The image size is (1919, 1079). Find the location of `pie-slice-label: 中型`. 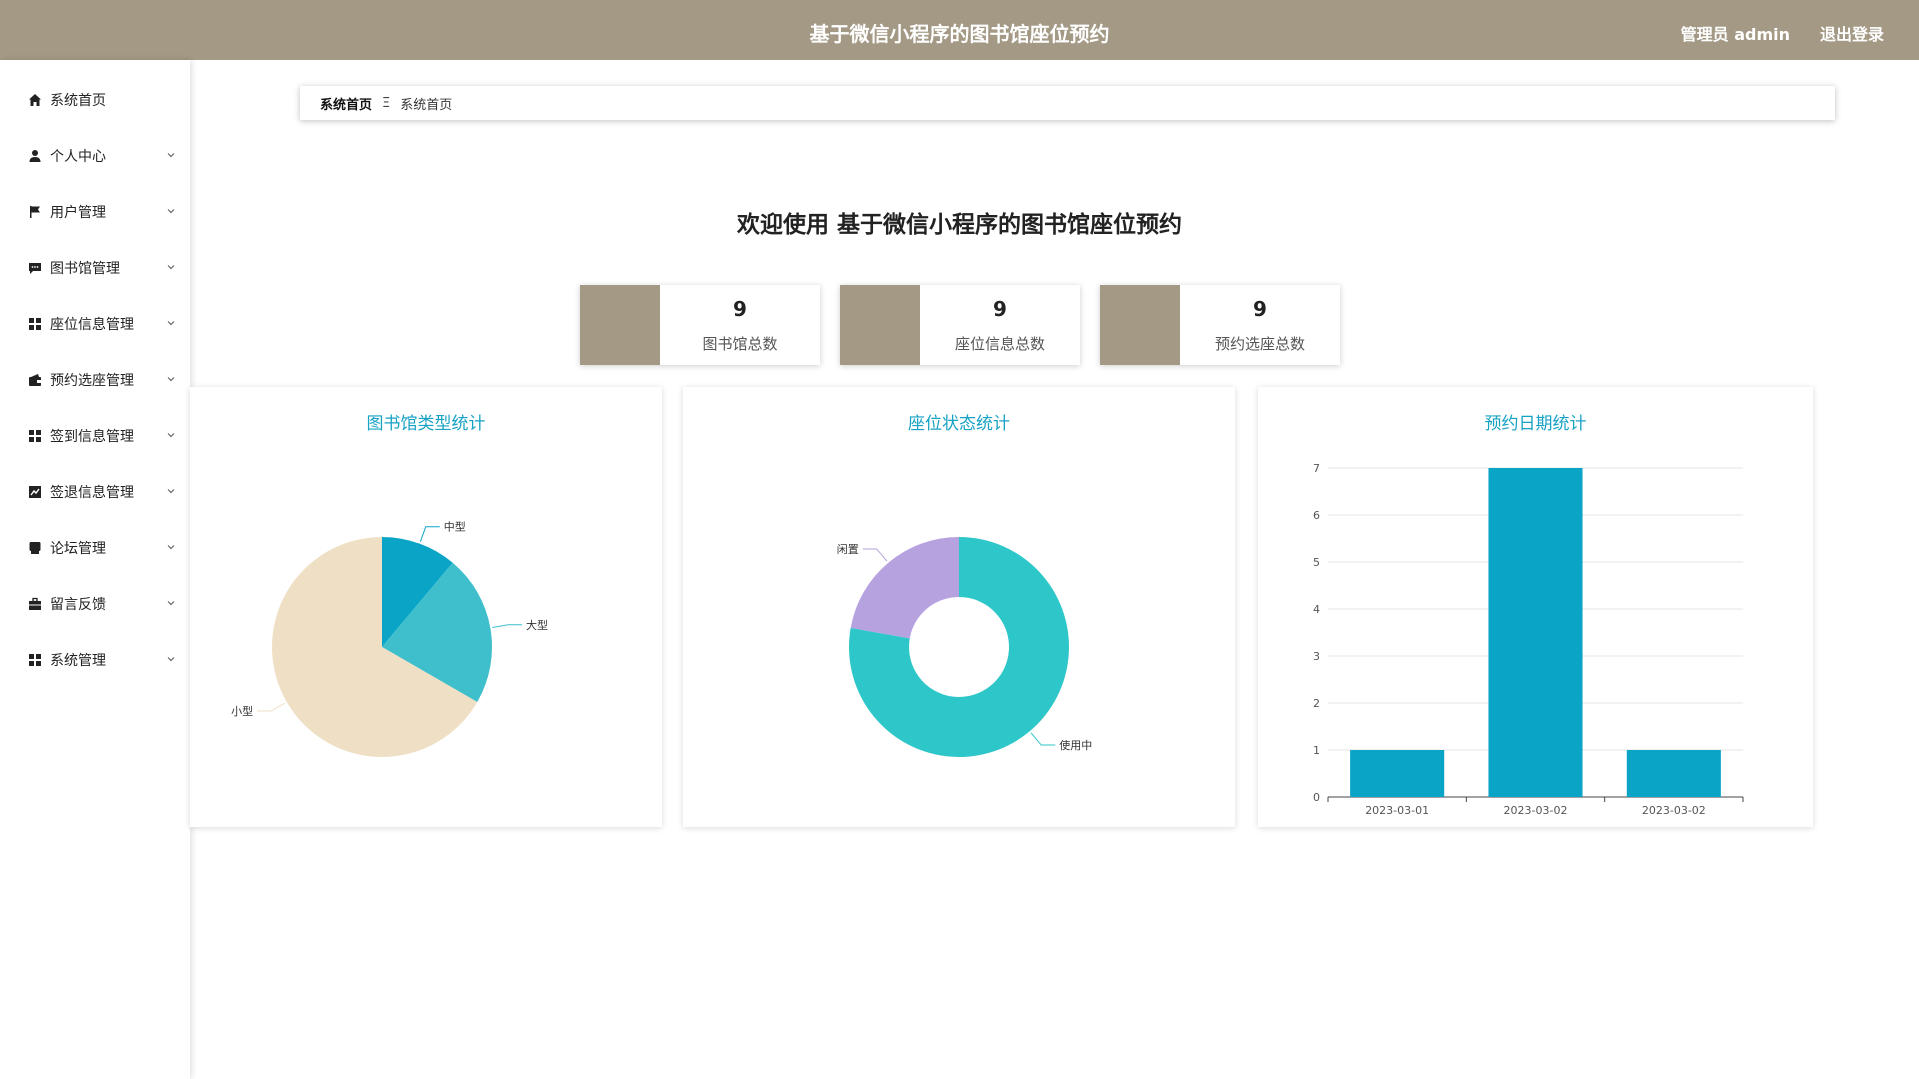

pie-slice-label: 中型 is located at coordinates (455, 527).